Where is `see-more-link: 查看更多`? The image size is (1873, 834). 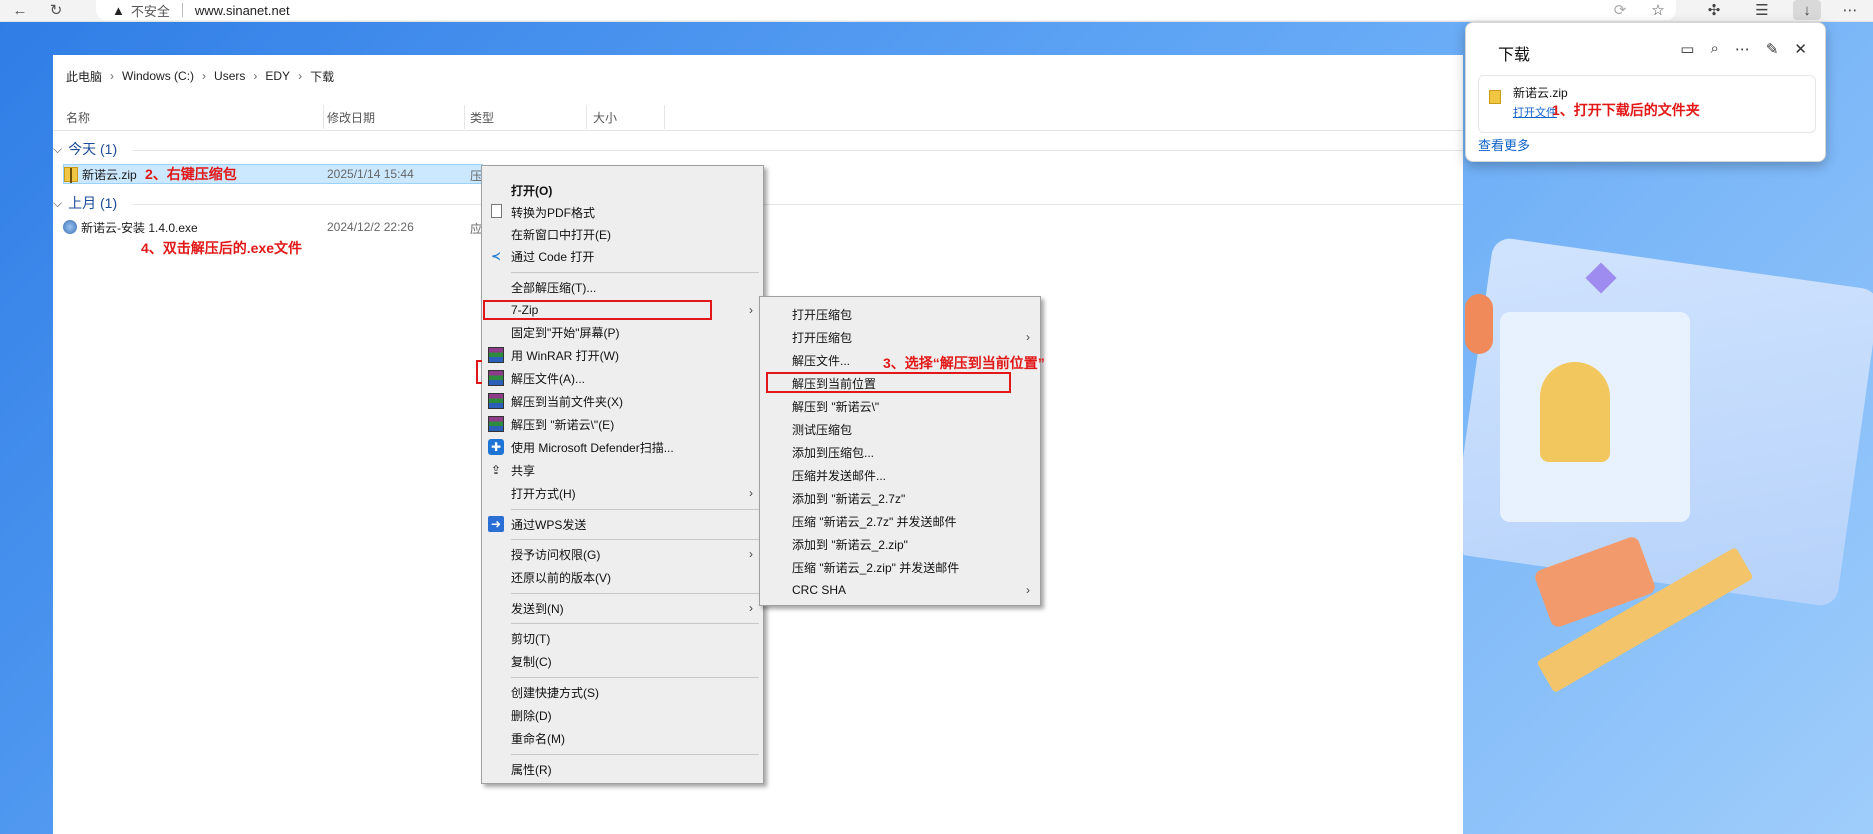 see-more-link: 查看更多 is located at coordinates (1504, 144).